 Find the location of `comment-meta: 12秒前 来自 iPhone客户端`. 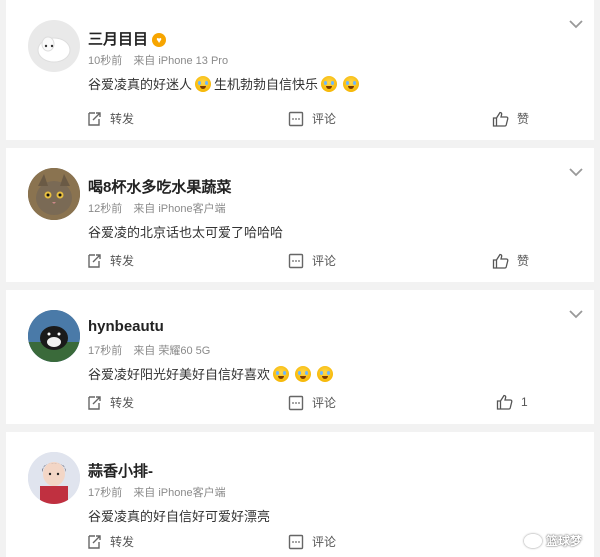

comment-meta: 12秒前 来自 iPhone客户端 is located at coordinates (161, 208).